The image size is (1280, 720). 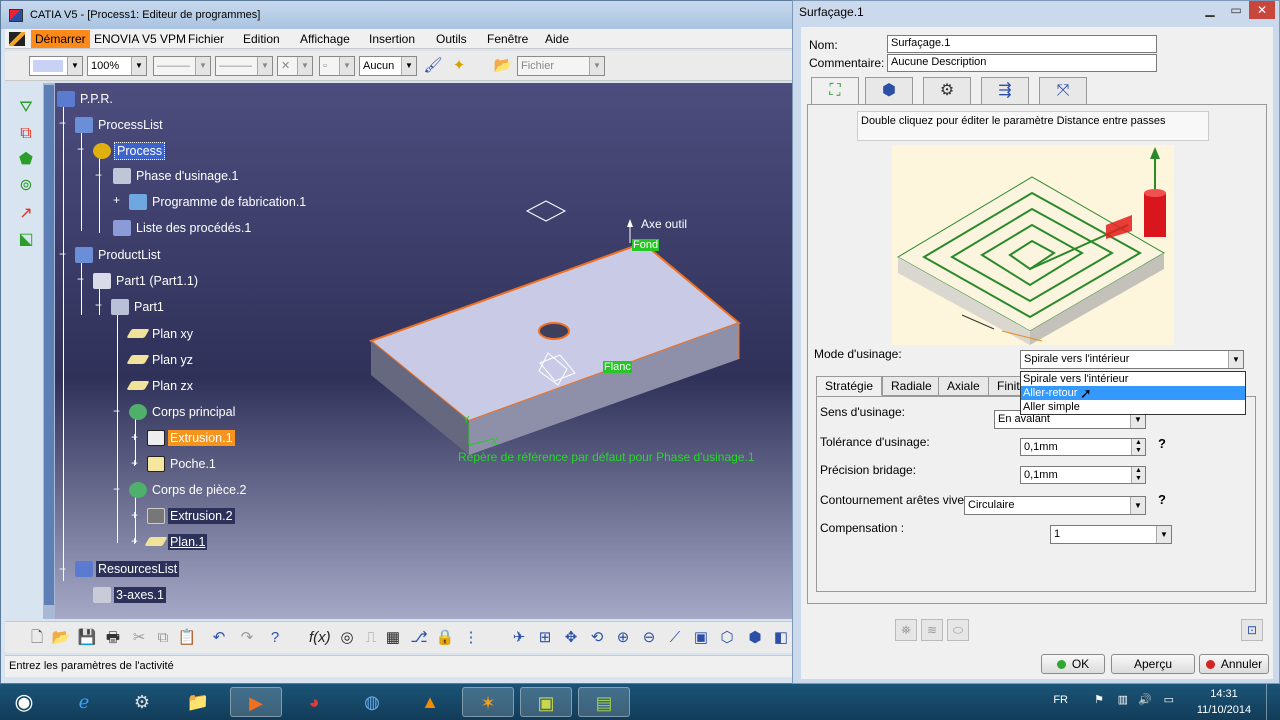 What do you see at coordinates (623, 638) in the screenshot?
I see `zoom-in-icon: ⊕` at bounding box center [623, 638].